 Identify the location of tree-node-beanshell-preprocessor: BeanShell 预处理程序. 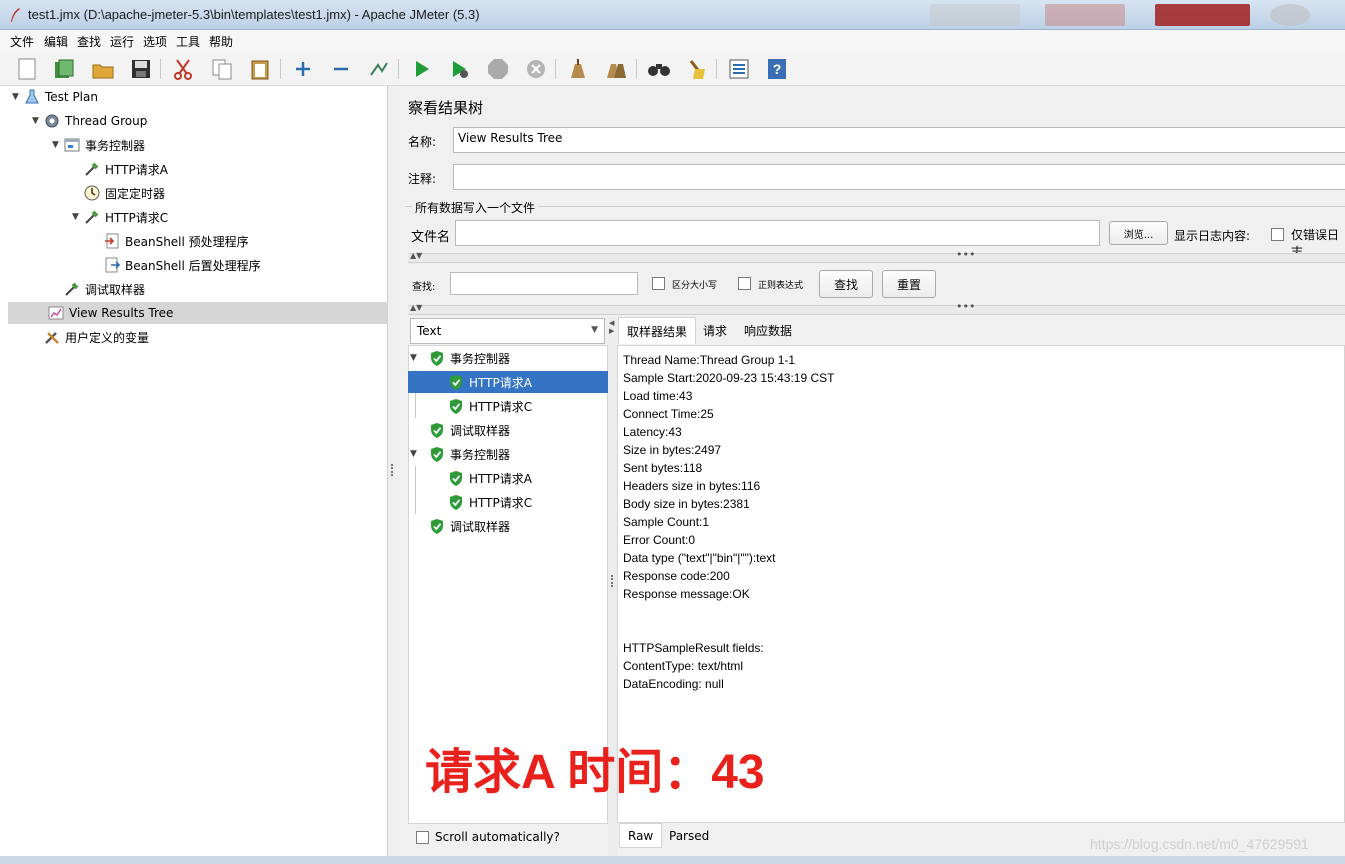
(170, 241).